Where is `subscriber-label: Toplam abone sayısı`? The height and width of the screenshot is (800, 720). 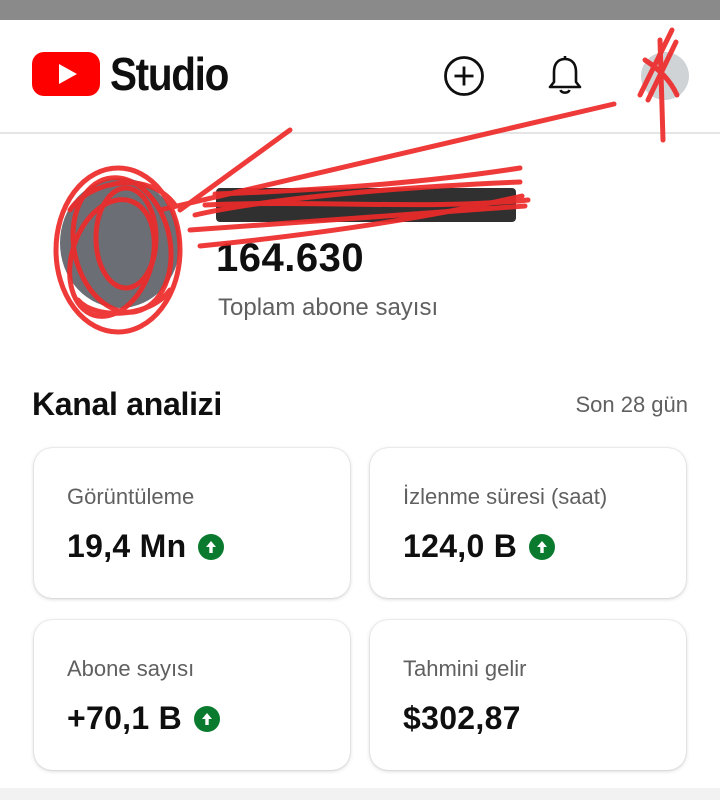
subscriber-label: Toplam abone sayısı is located at coordinates (328, 307).